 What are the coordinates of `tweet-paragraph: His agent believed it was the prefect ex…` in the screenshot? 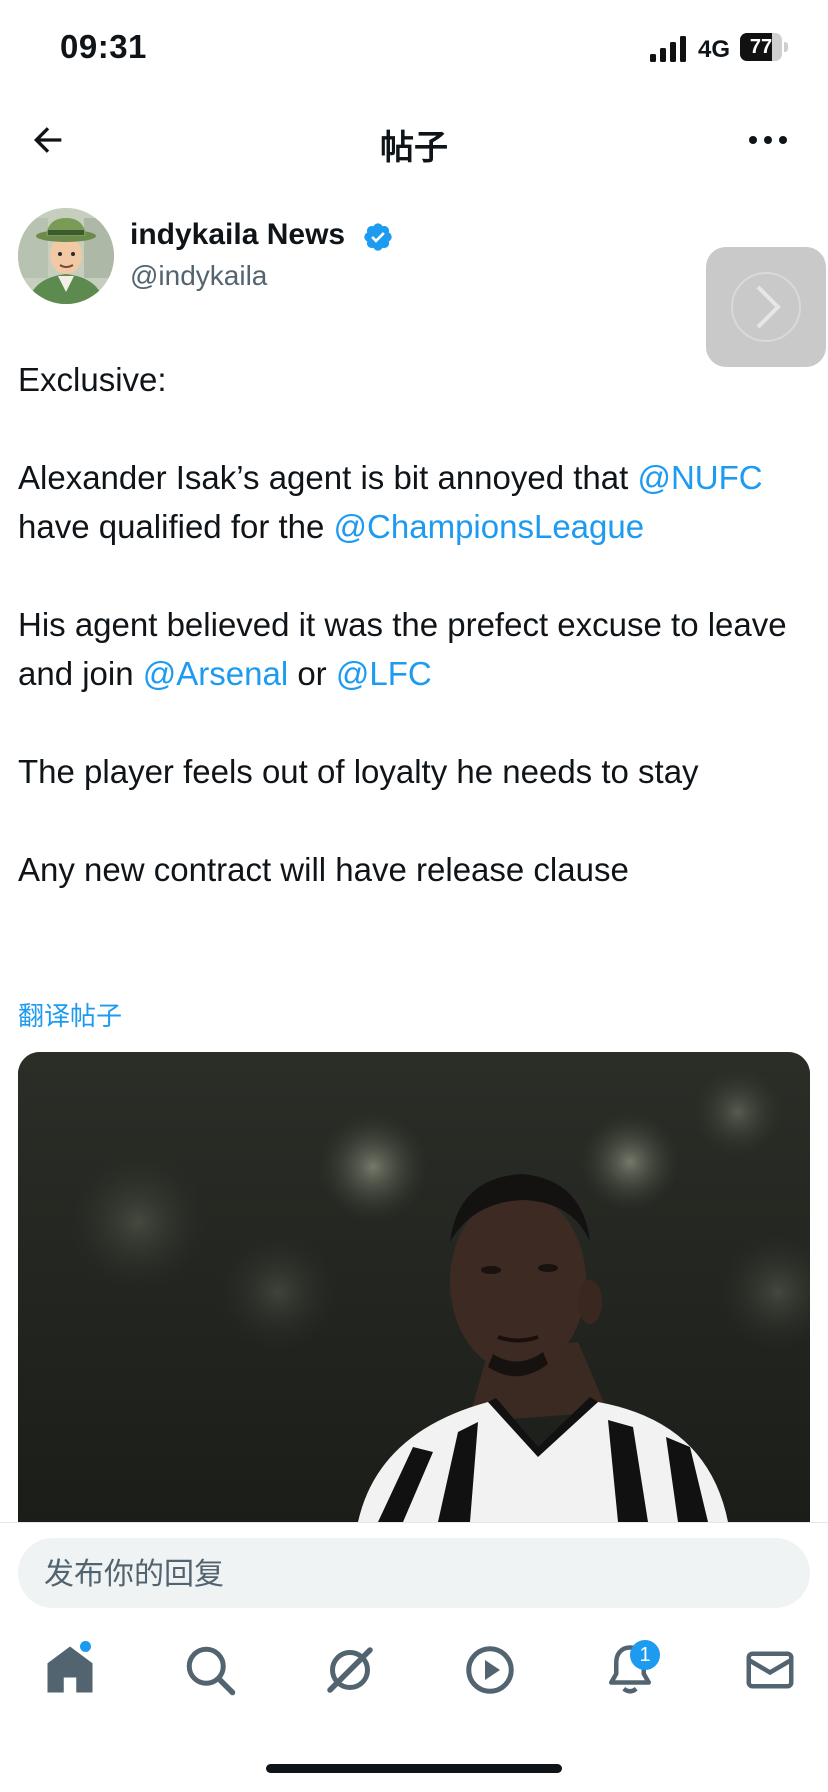 It's located at (413, 649).